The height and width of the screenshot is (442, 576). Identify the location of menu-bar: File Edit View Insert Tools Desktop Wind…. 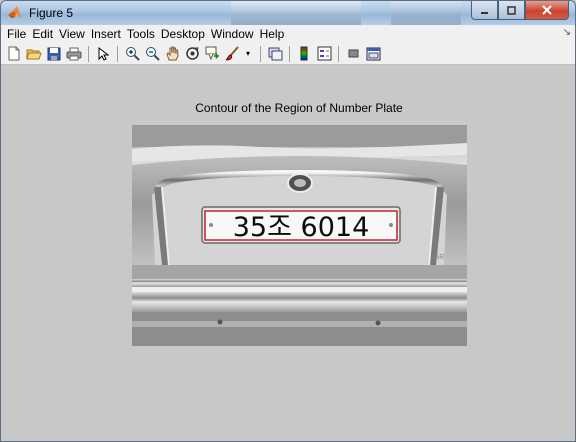
(288, 34).